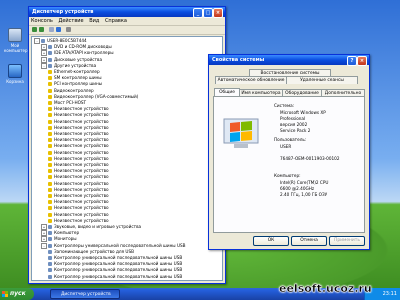 The height and width of the screenshot is (300, 400). I want to click on tree-item: Запоминающее устройство для USB, so click(91, 252).